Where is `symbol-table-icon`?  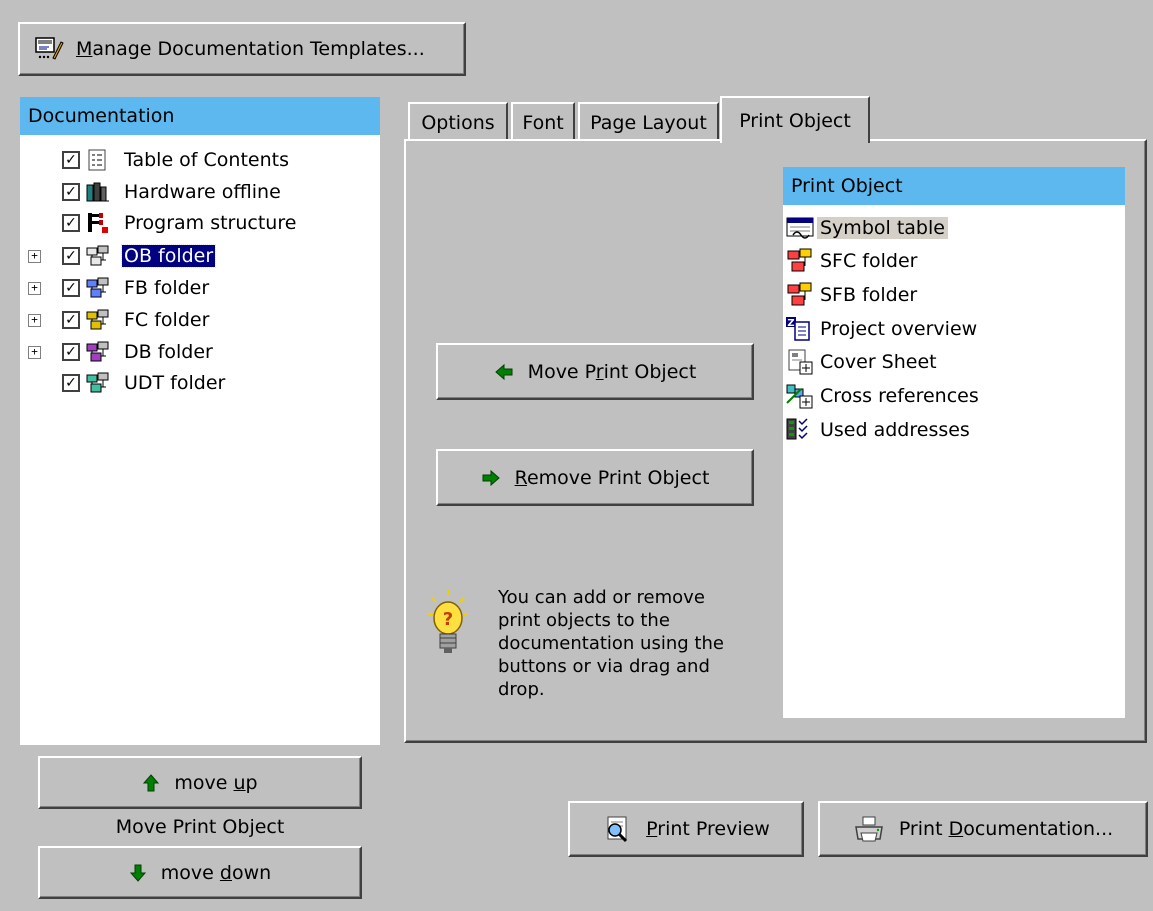 symbol-table-icon is located at coordinates (800, 228).